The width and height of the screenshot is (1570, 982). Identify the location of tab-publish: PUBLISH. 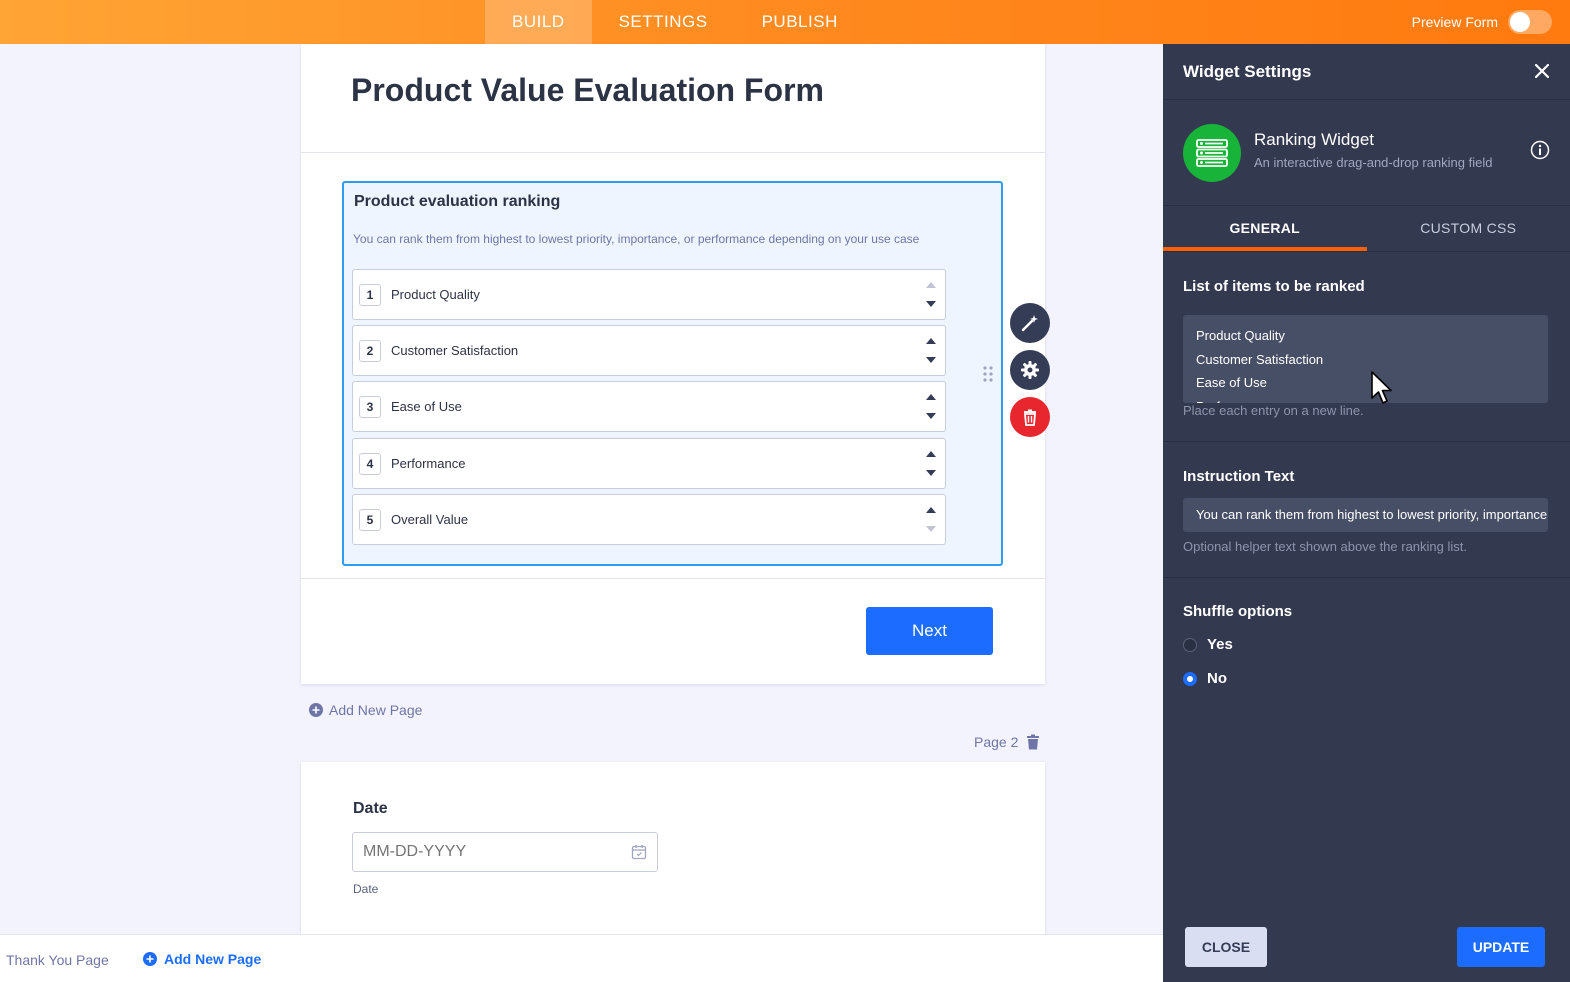
(800, 22).